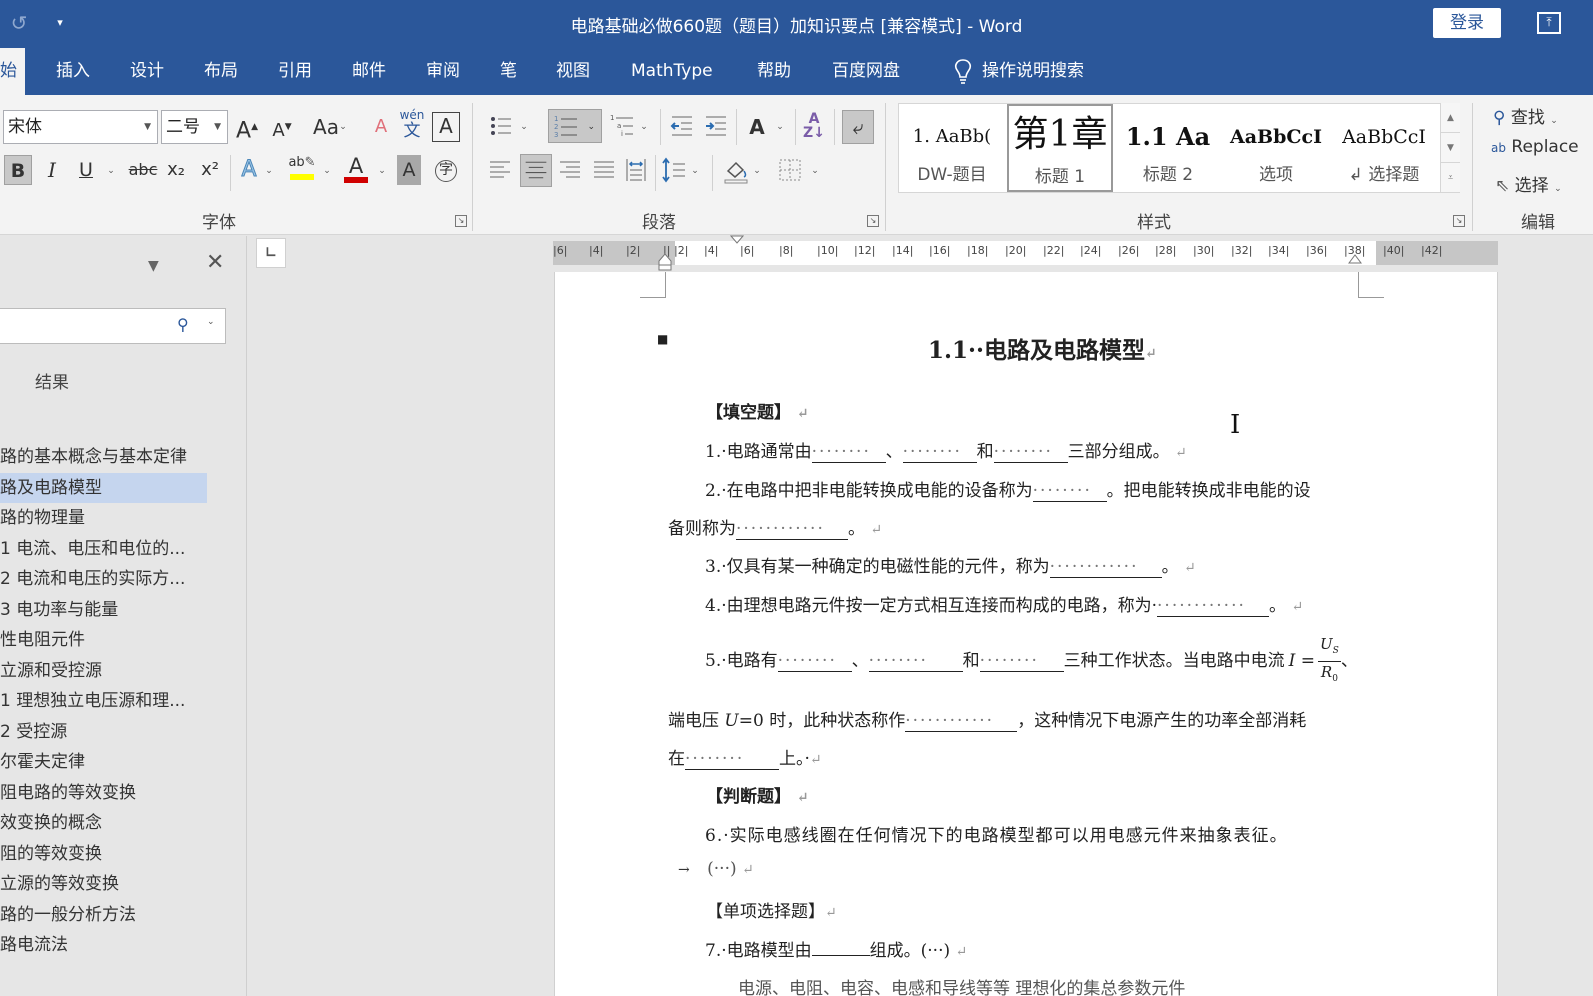 This screenshot has width=1593, height=996. Describe the element at coordinates (103, 457) in the screenshot. I see `nav-heading-item: 路的基本概念与基本定律` at that location.